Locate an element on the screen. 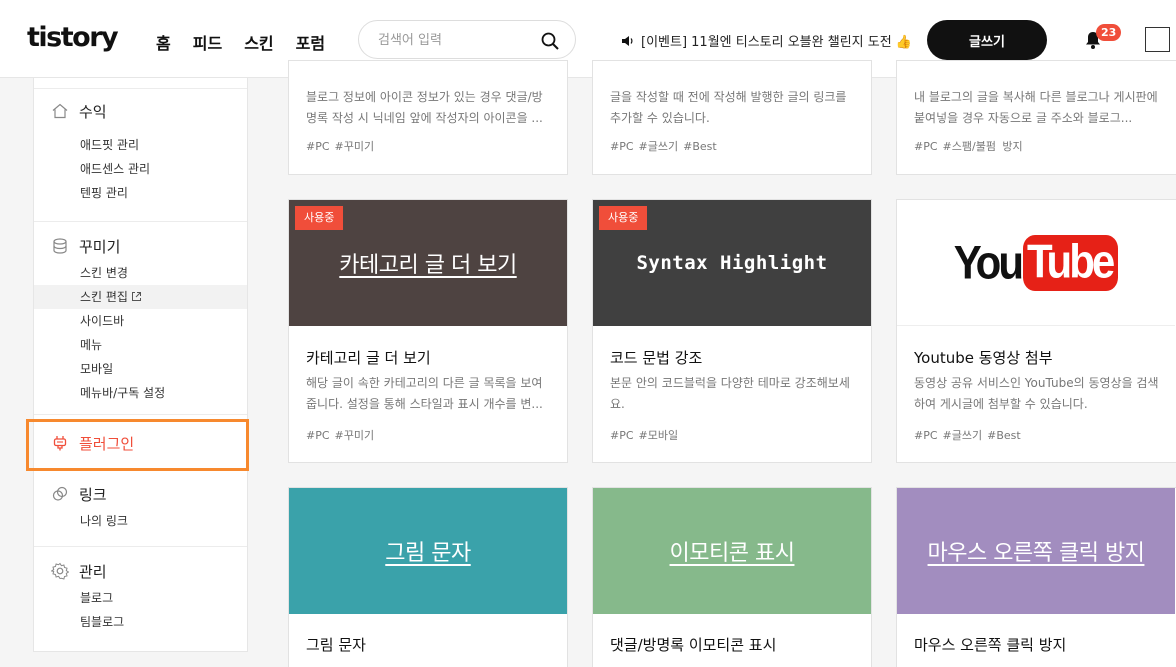 This screenshot has height=667, width=1176. sidebar-item-sidebar: 사이드바 is located at coordinates (140, 321).